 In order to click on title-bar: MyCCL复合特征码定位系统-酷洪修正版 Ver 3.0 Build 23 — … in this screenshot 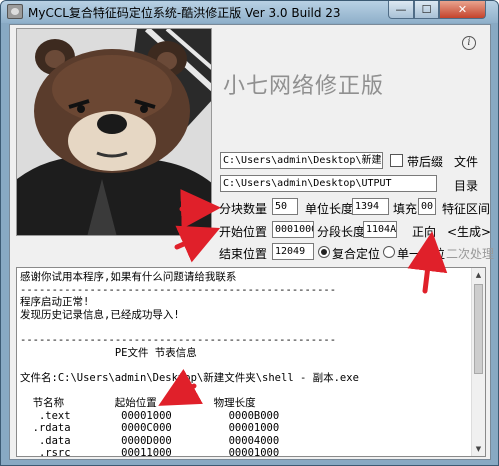, I will do `click(249, 12)`.